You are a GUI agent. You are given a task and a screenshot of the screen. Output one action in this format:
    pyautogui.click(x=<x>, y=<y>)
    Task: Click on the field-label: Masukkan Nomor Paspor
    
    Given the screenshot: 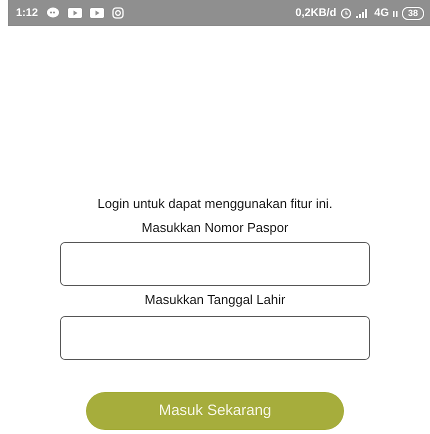 What is the action you would take?
    pyautogui.click(x=215, y=228)
    